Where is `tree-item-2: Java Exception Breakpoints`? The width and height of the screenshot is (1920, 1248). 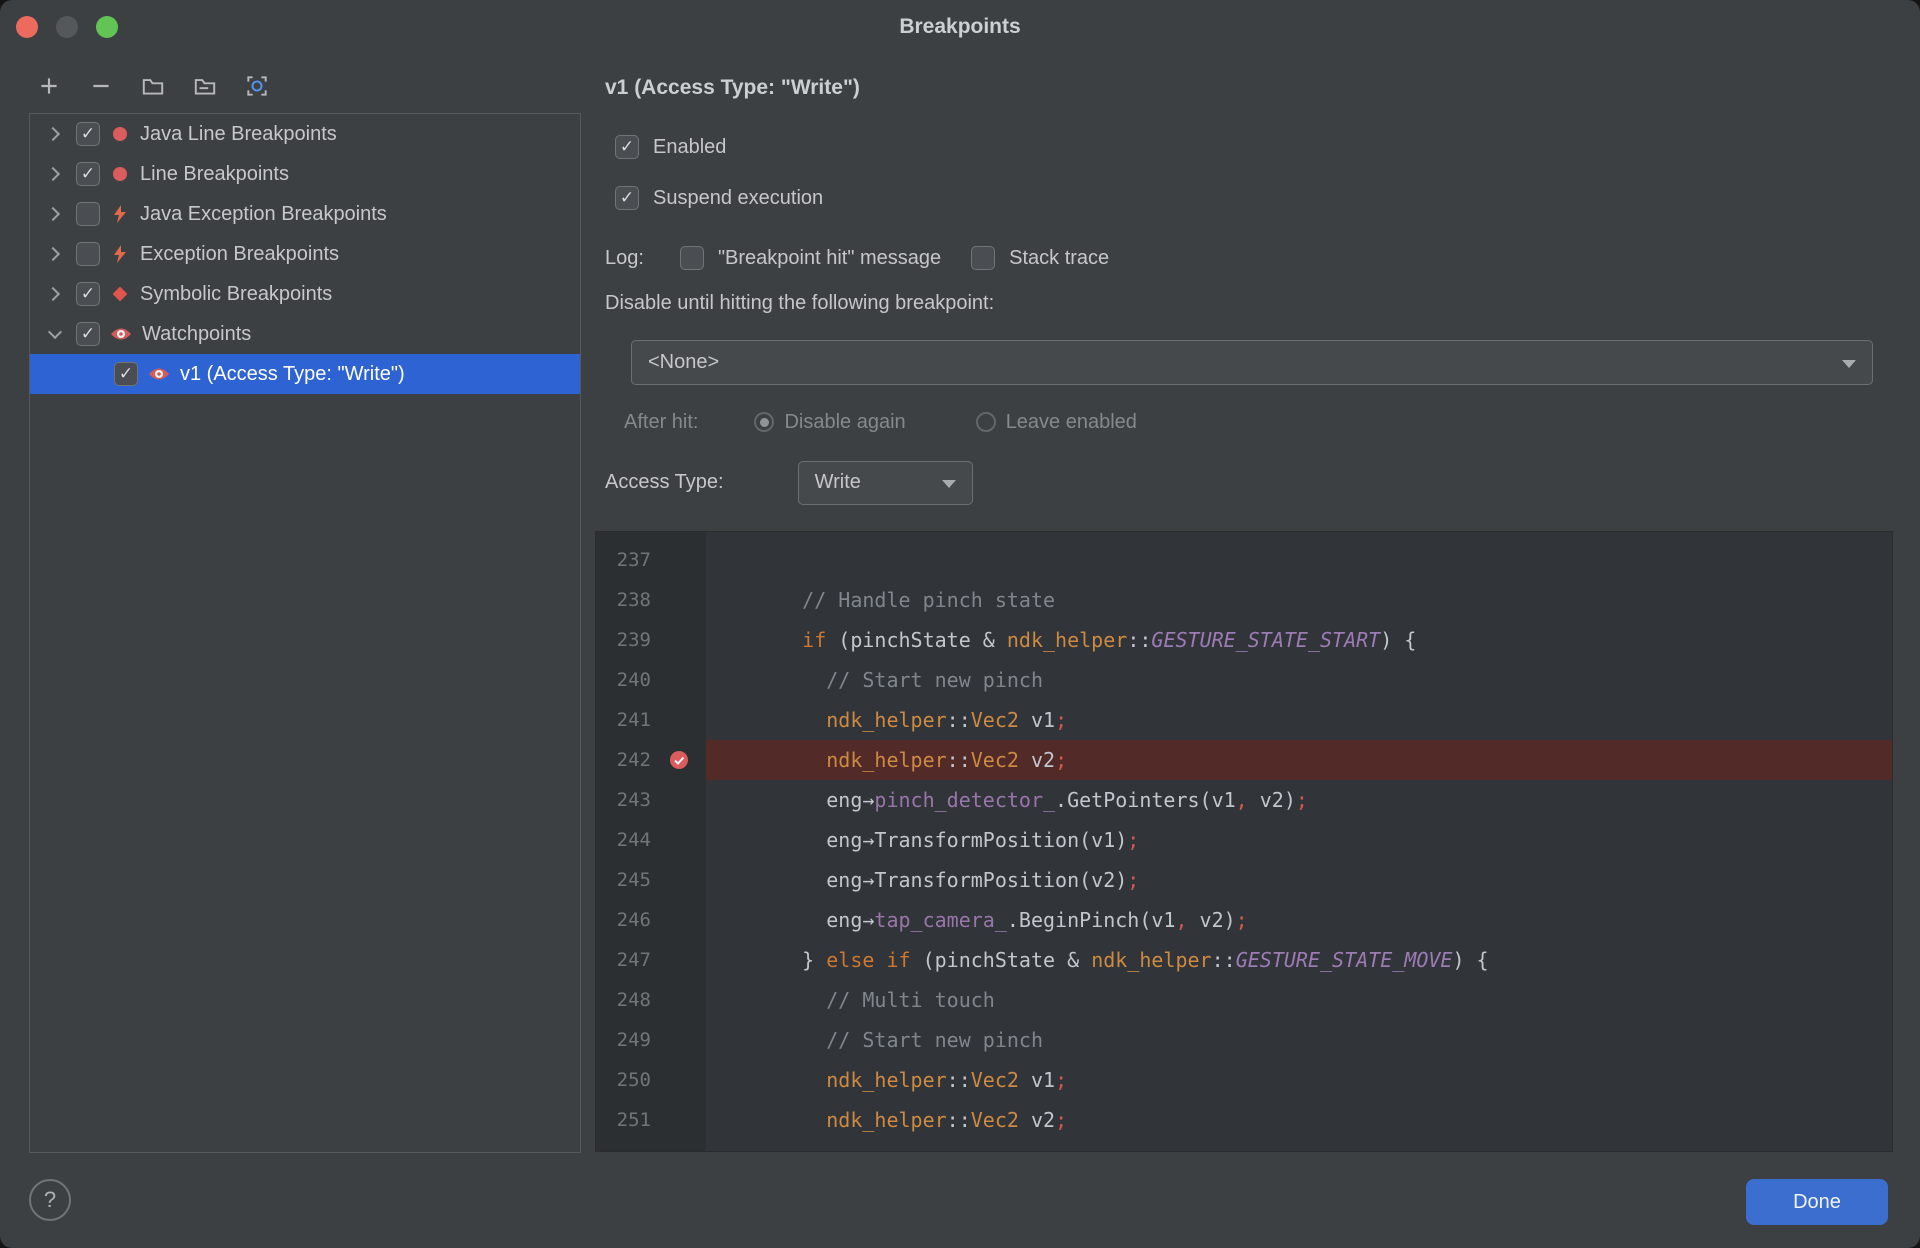 tree-item-2: Java Exception Breakpoints is located at coordinates (305, 214).